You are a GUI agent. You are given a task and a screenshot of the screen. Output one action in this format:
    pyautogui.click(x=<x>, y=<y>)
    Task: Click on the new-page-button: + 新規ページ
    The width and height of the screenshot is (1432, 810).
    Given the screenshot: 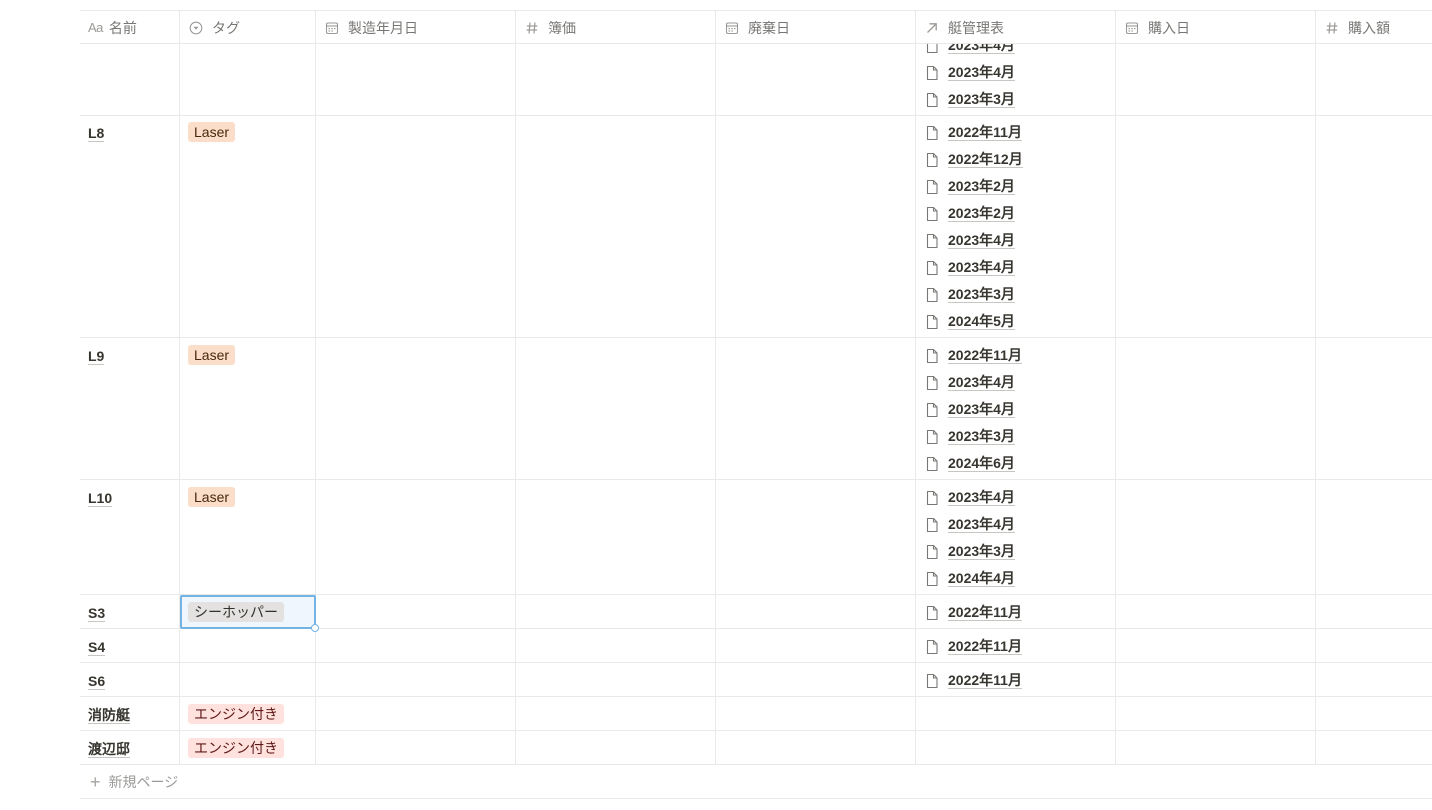 What is the action you would take?
    pyautogui.click(x=756, y=782)
    